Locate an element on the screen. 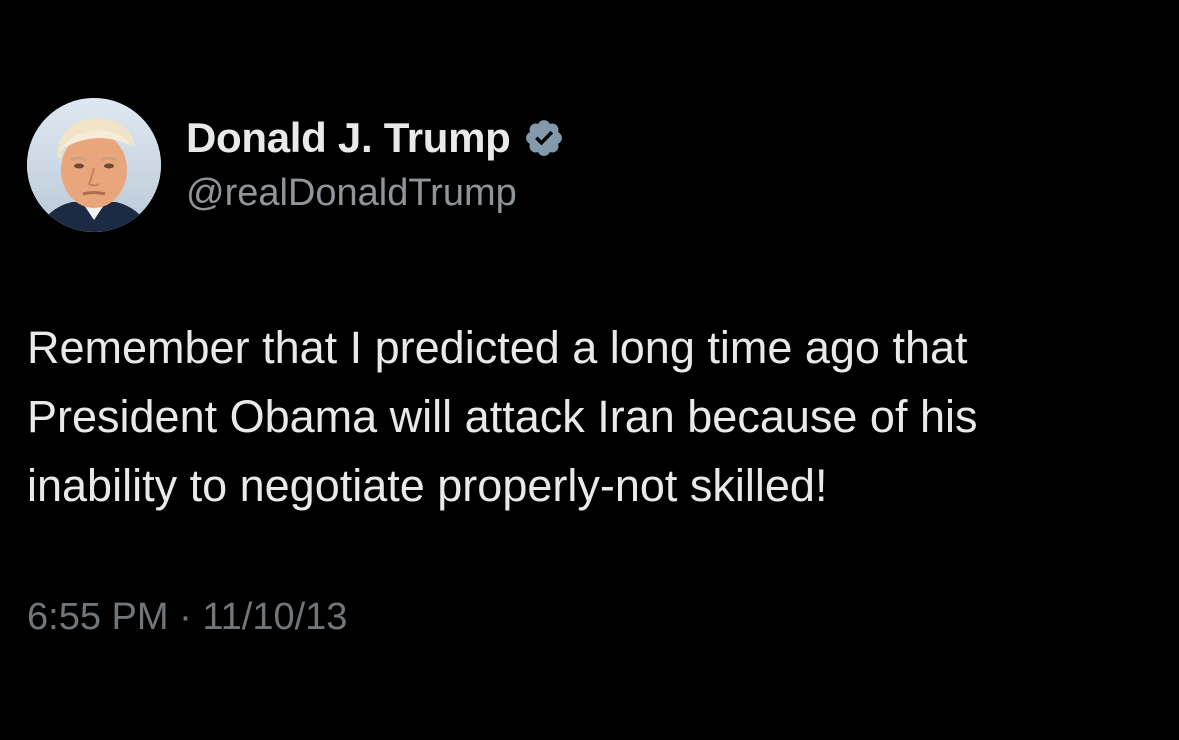  tweet-date: 11/10/13 is located at coordinates (274, 617).